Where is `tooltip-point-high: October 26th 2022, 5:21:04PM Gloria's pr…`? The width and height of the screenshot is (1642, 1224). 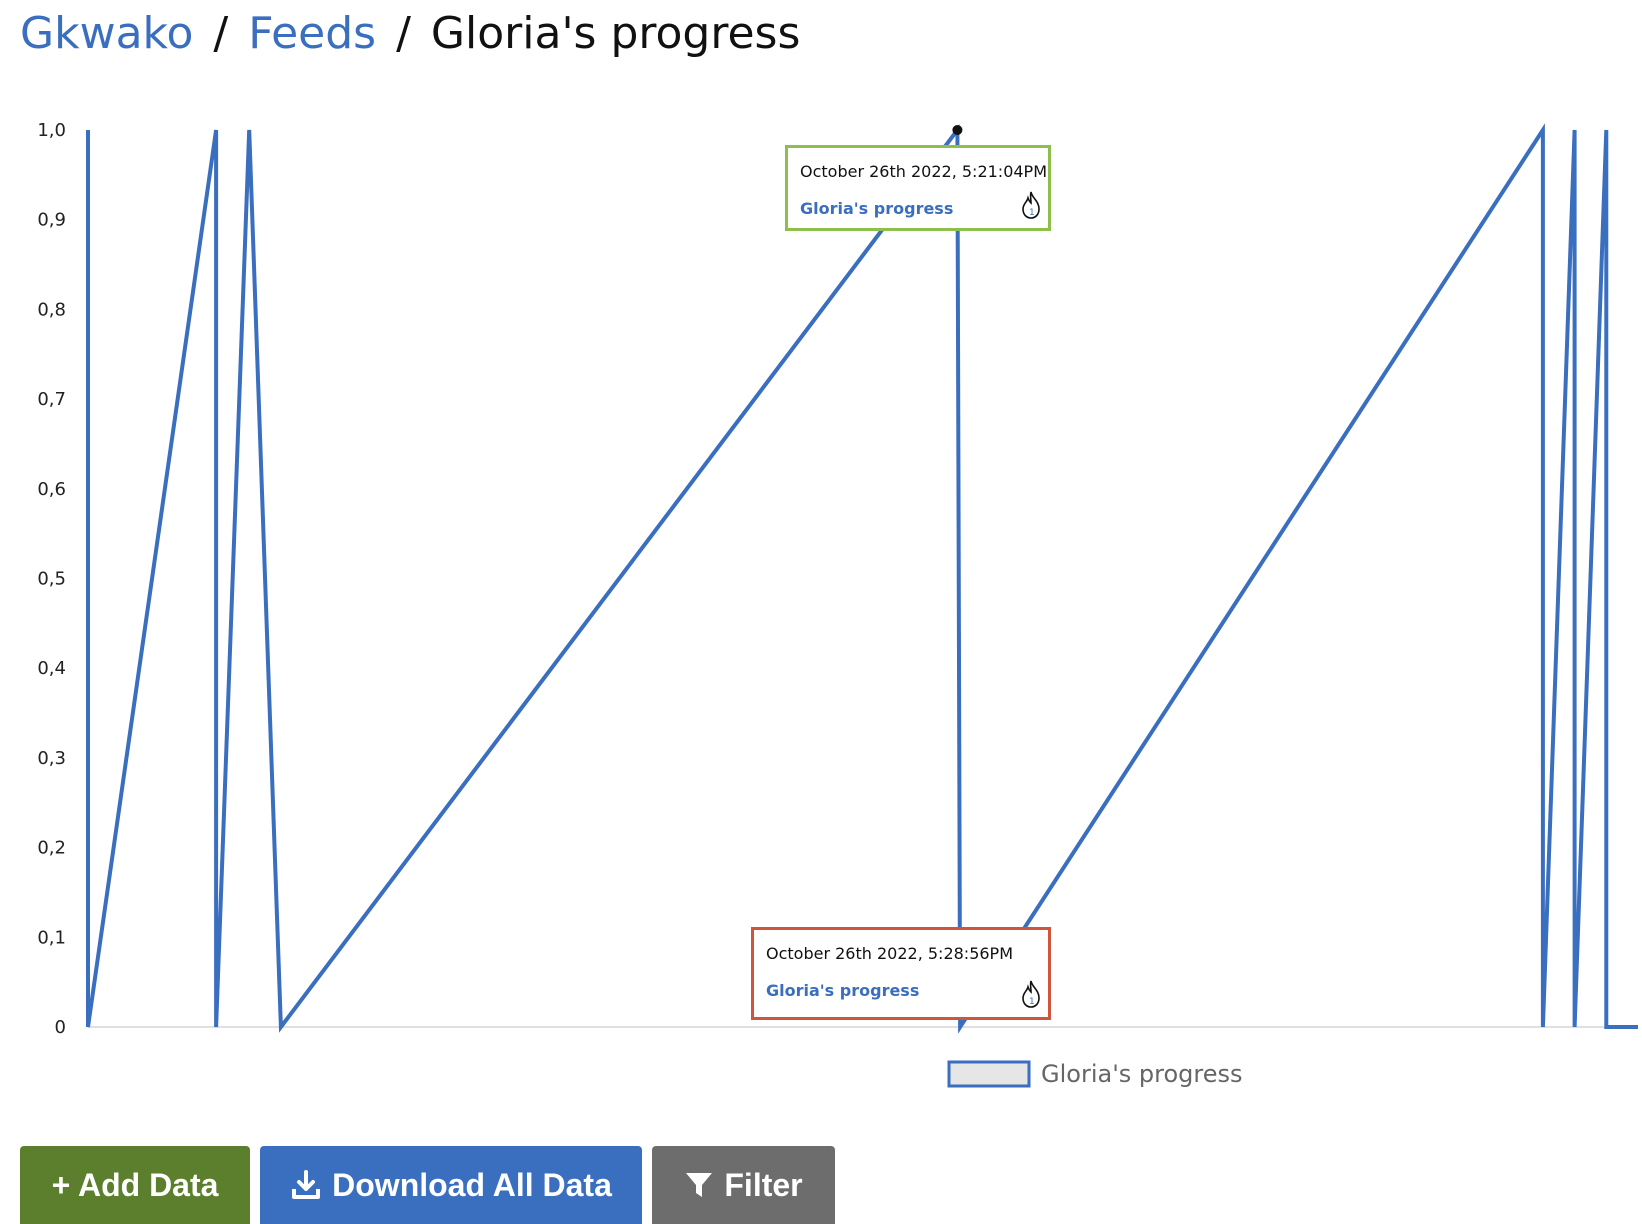 tooltip-point-high: October 26th 2022, 5:21:04PM Gloria's pr… is located at coordinates (918, 188).